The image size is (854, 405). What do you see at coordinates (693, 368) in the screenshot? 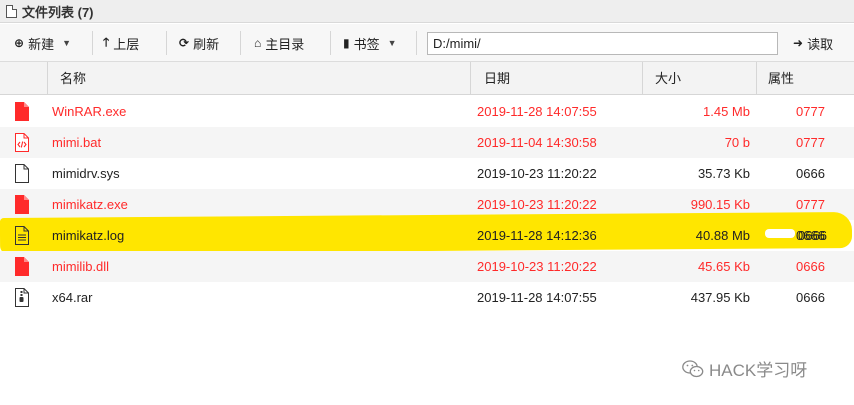
I see `wechat-icon` at bounding box center [693, 368].